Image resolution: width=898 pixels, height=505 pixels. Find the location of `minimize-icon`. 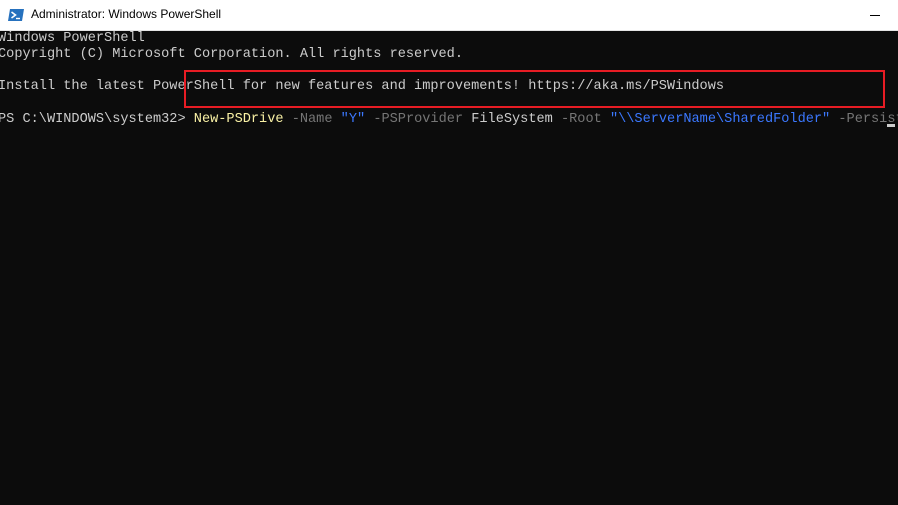

minimize-icon is located at coordinates (875, 15).